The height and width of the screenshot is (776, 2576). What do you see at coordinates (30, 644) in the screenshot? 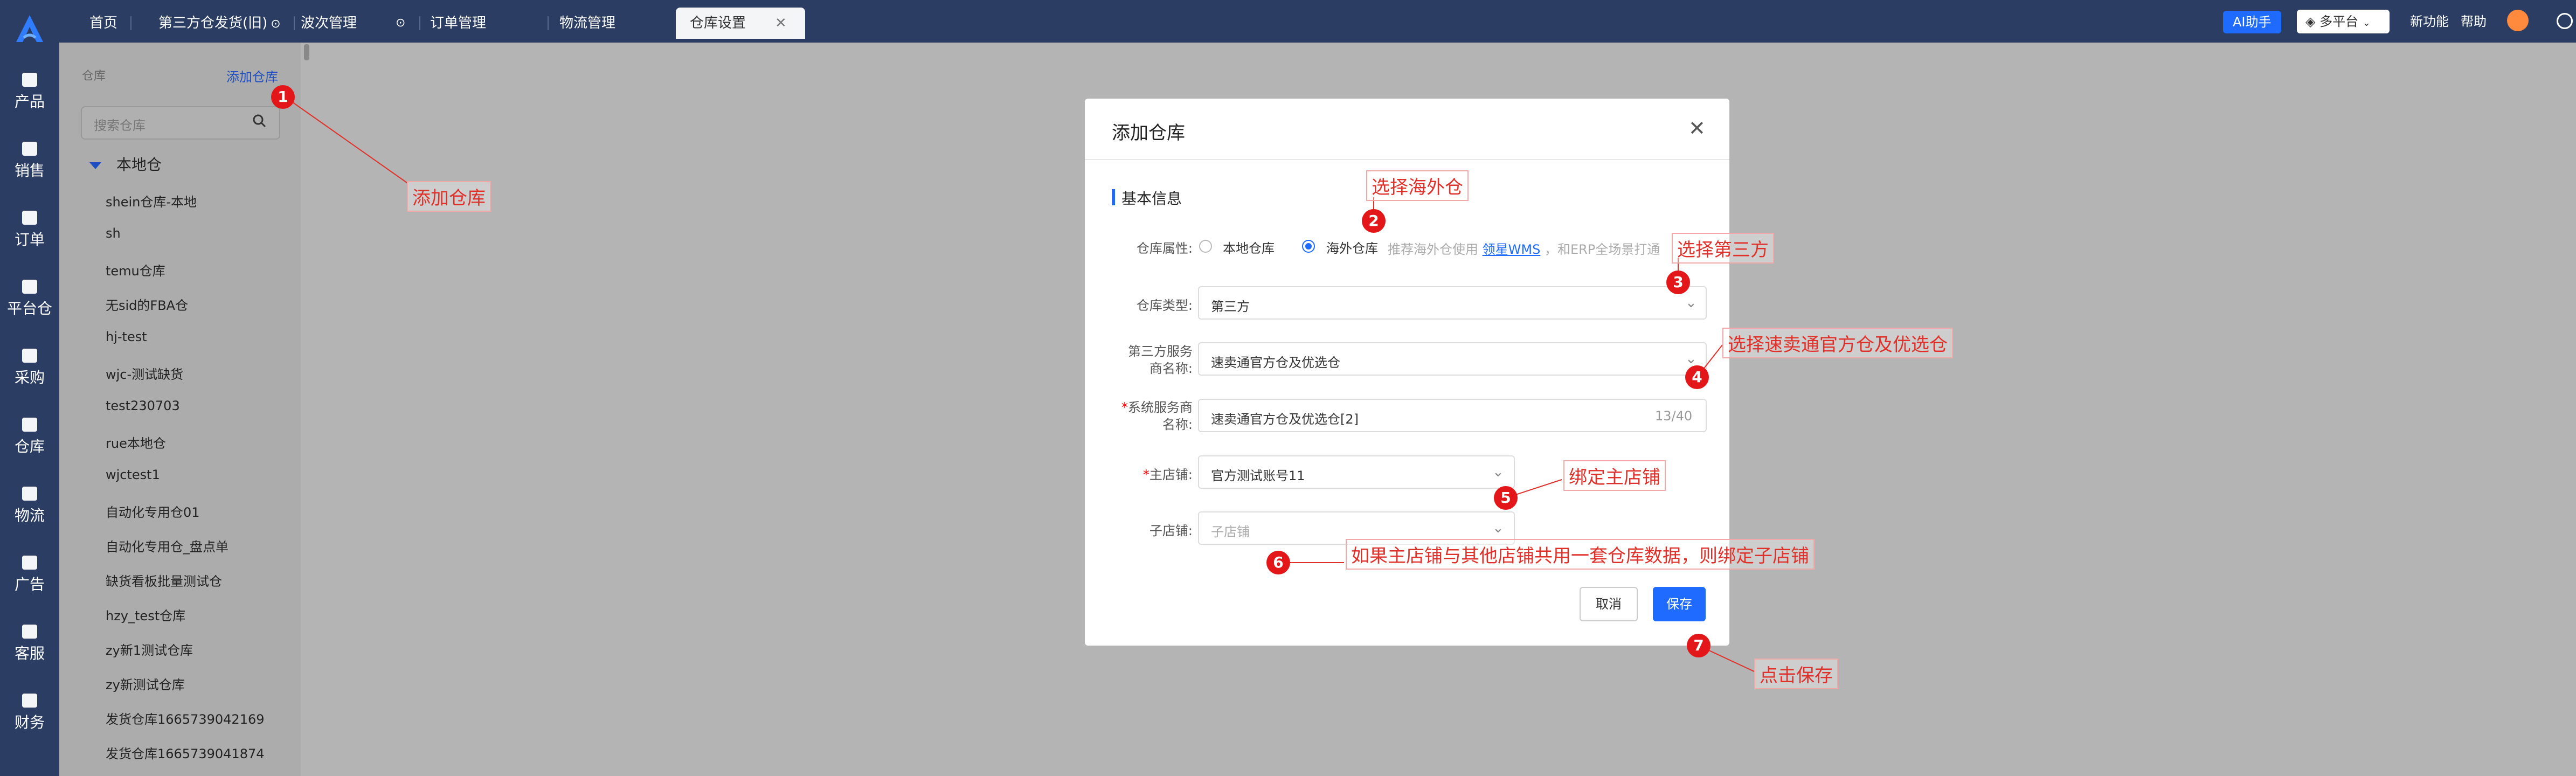
I see `nav-customer-service: 客服` at bounding box center [30, 644].